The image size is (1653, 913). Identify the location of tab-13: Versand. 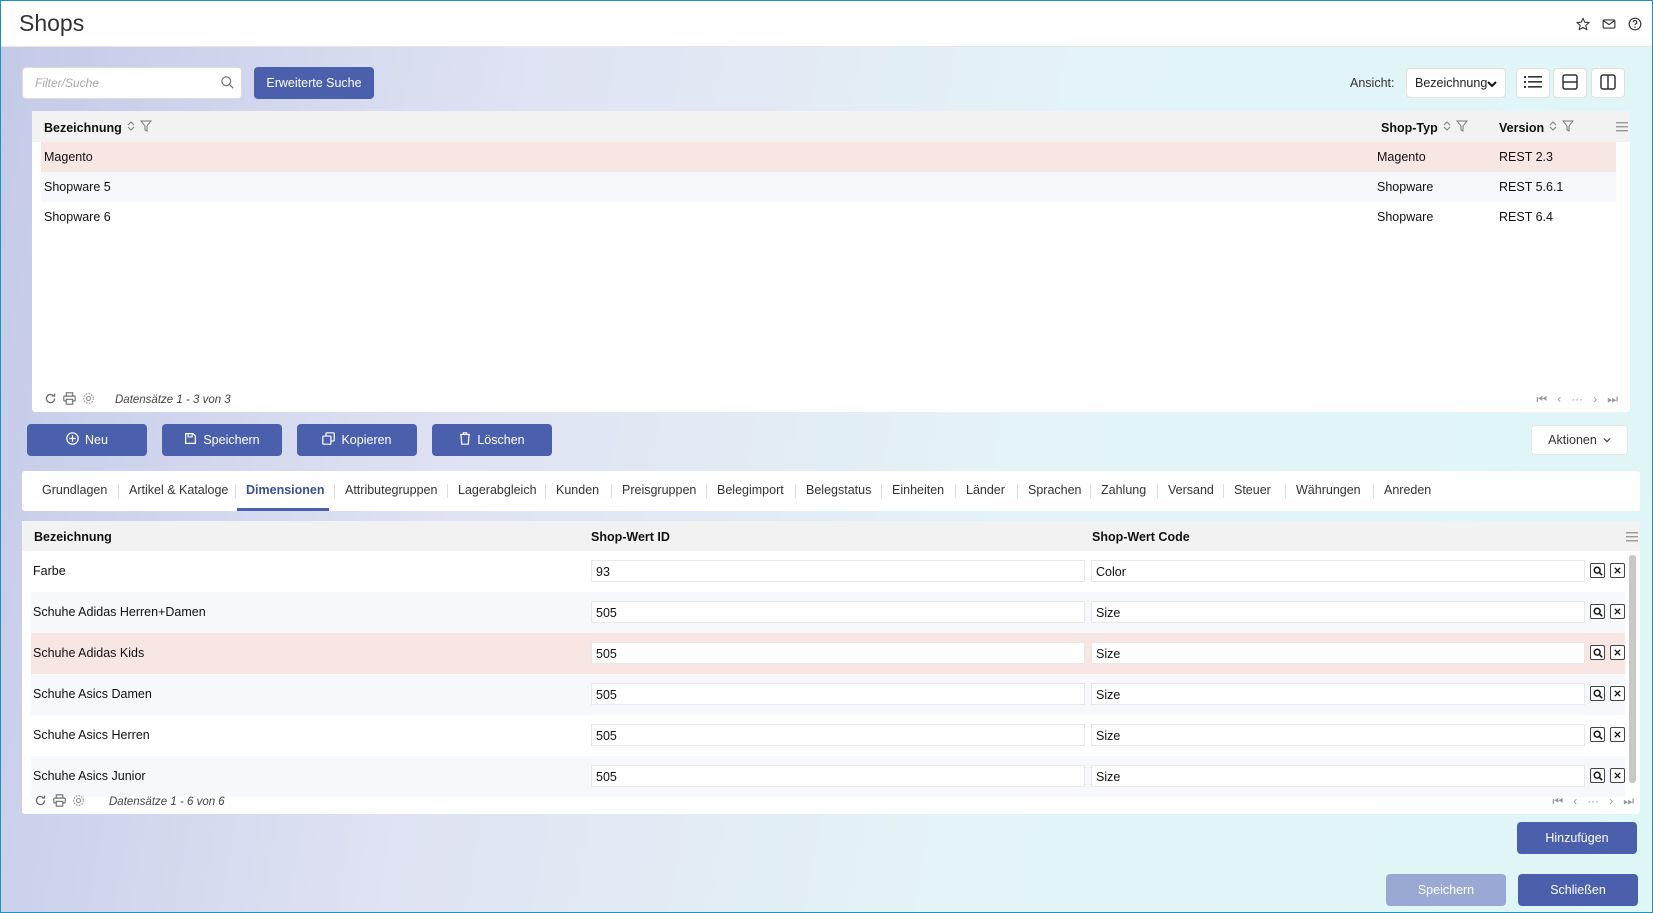
(1191, 490).